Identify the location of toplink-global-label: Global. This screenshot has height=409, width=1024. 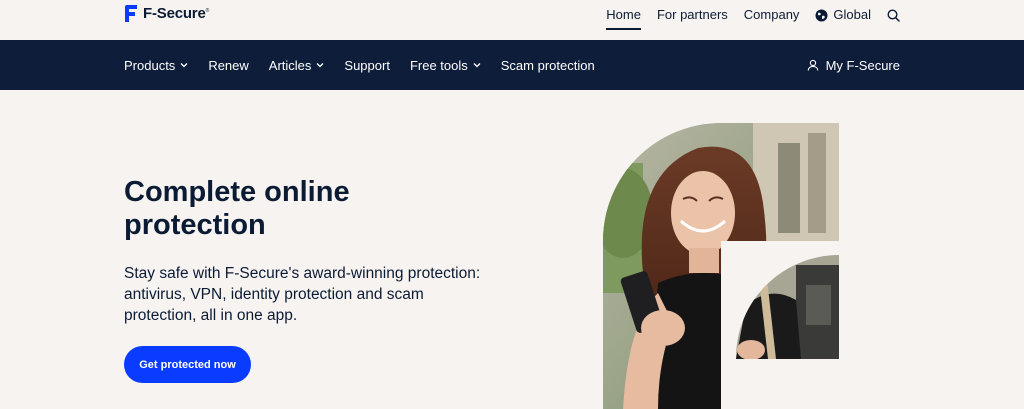
(852, 14).